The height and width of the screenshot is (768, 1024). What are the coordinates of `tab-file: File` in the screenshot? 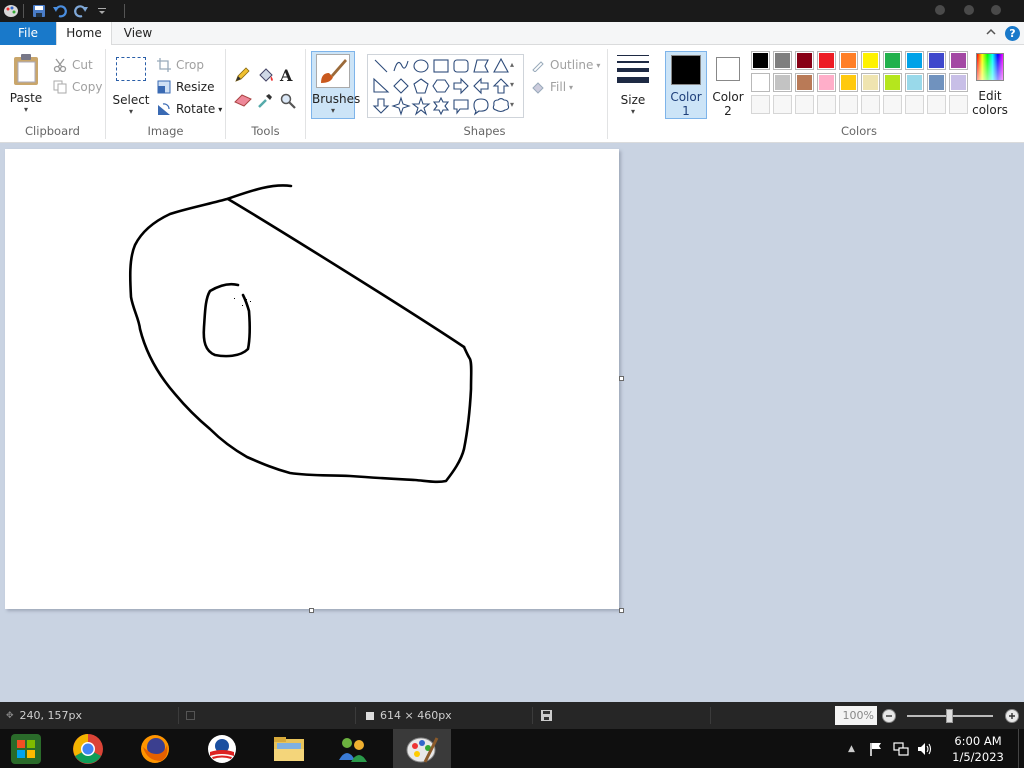 It's located at (28, 33).